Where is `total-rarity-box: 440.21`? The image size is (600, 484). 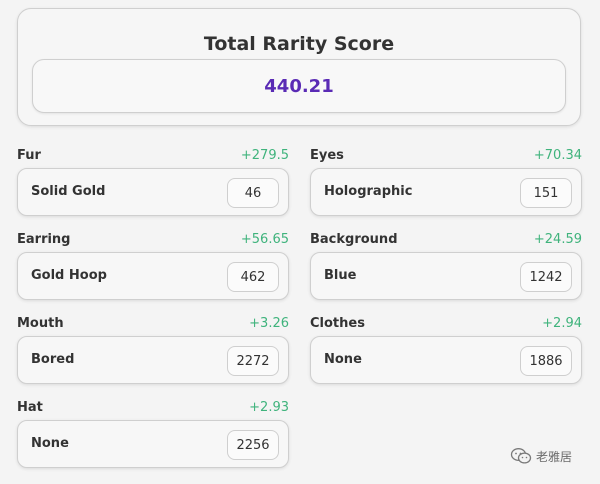
total-rarity-box: 440.21 is located at coordinates (299, 86).